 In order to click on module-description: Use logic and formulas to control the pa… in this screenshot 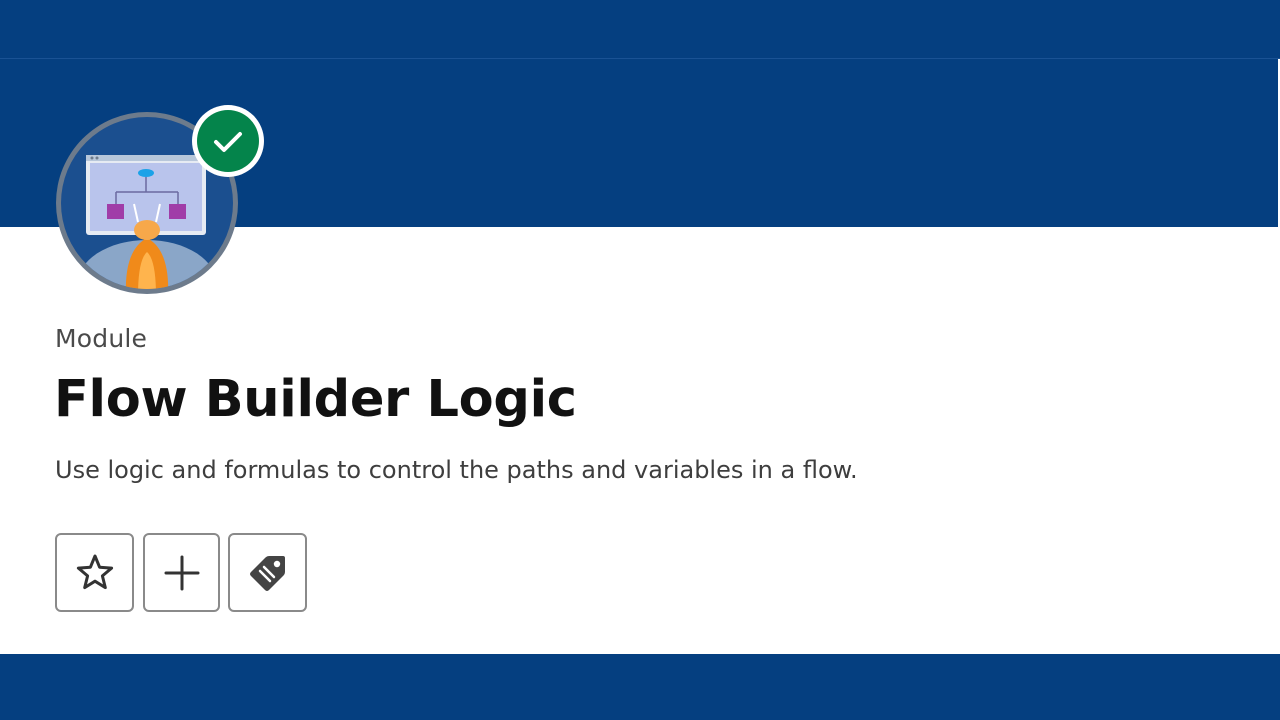, I will do `click(456, 470)`.